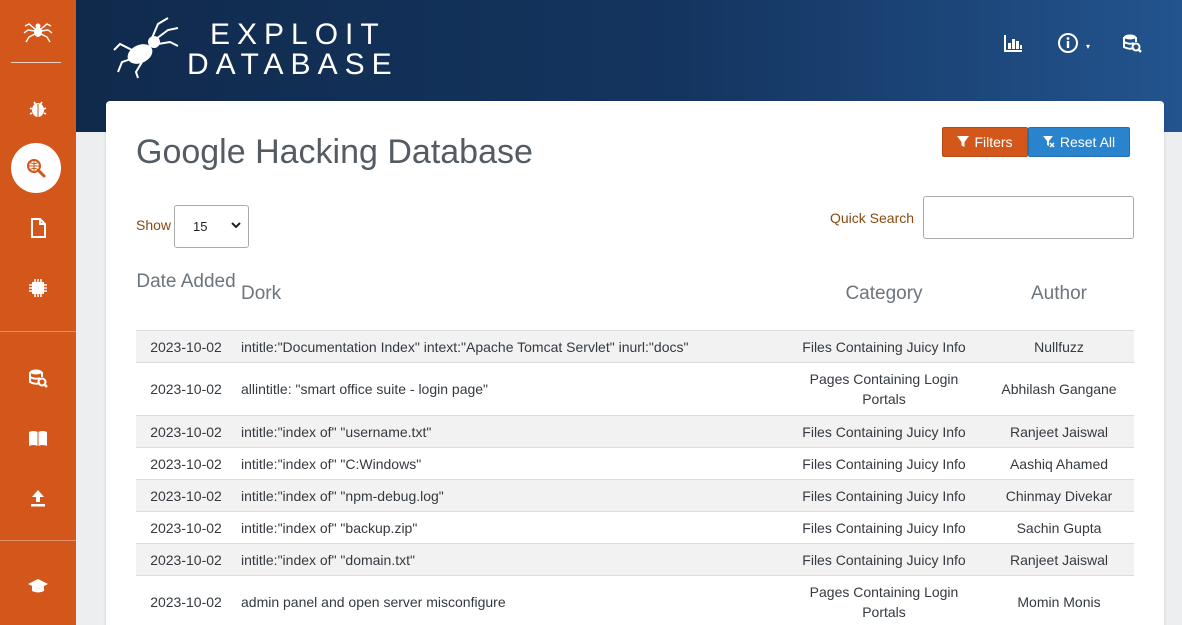 Image resolution: width=1182 pixels, height=625 pixels. I want to click on column-header-category: Category, so click(884, 294).